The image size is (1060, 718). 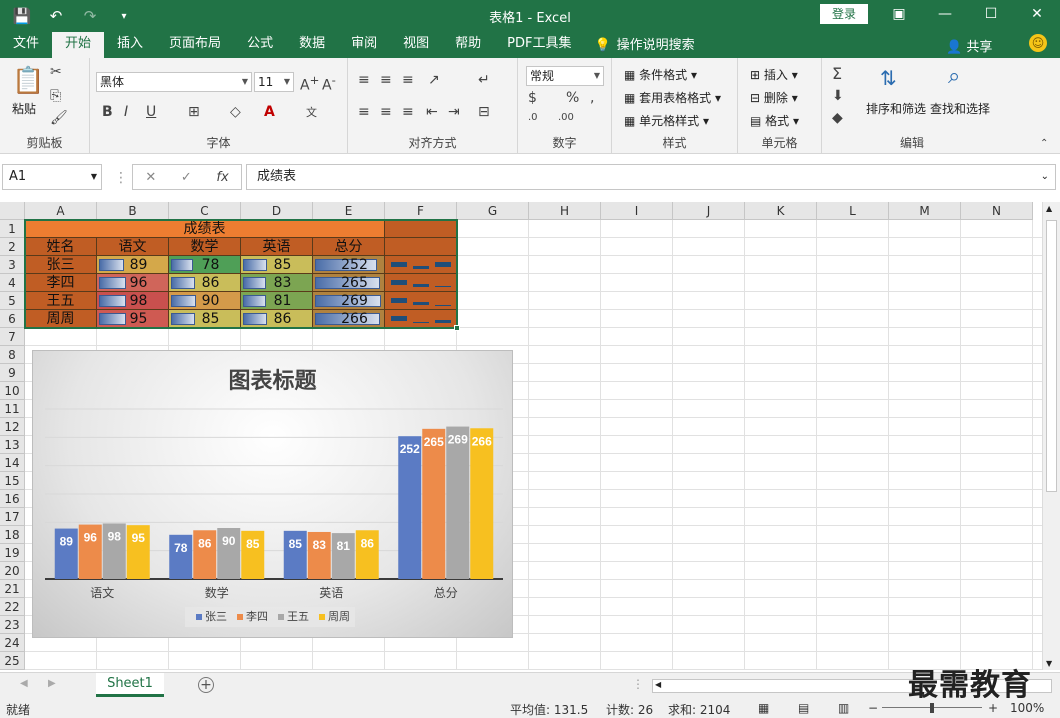 What do you see at coordinates (969, 45) in the screenshot?
I see `share-button: 👤 共享` at bounding box center [969, 45].